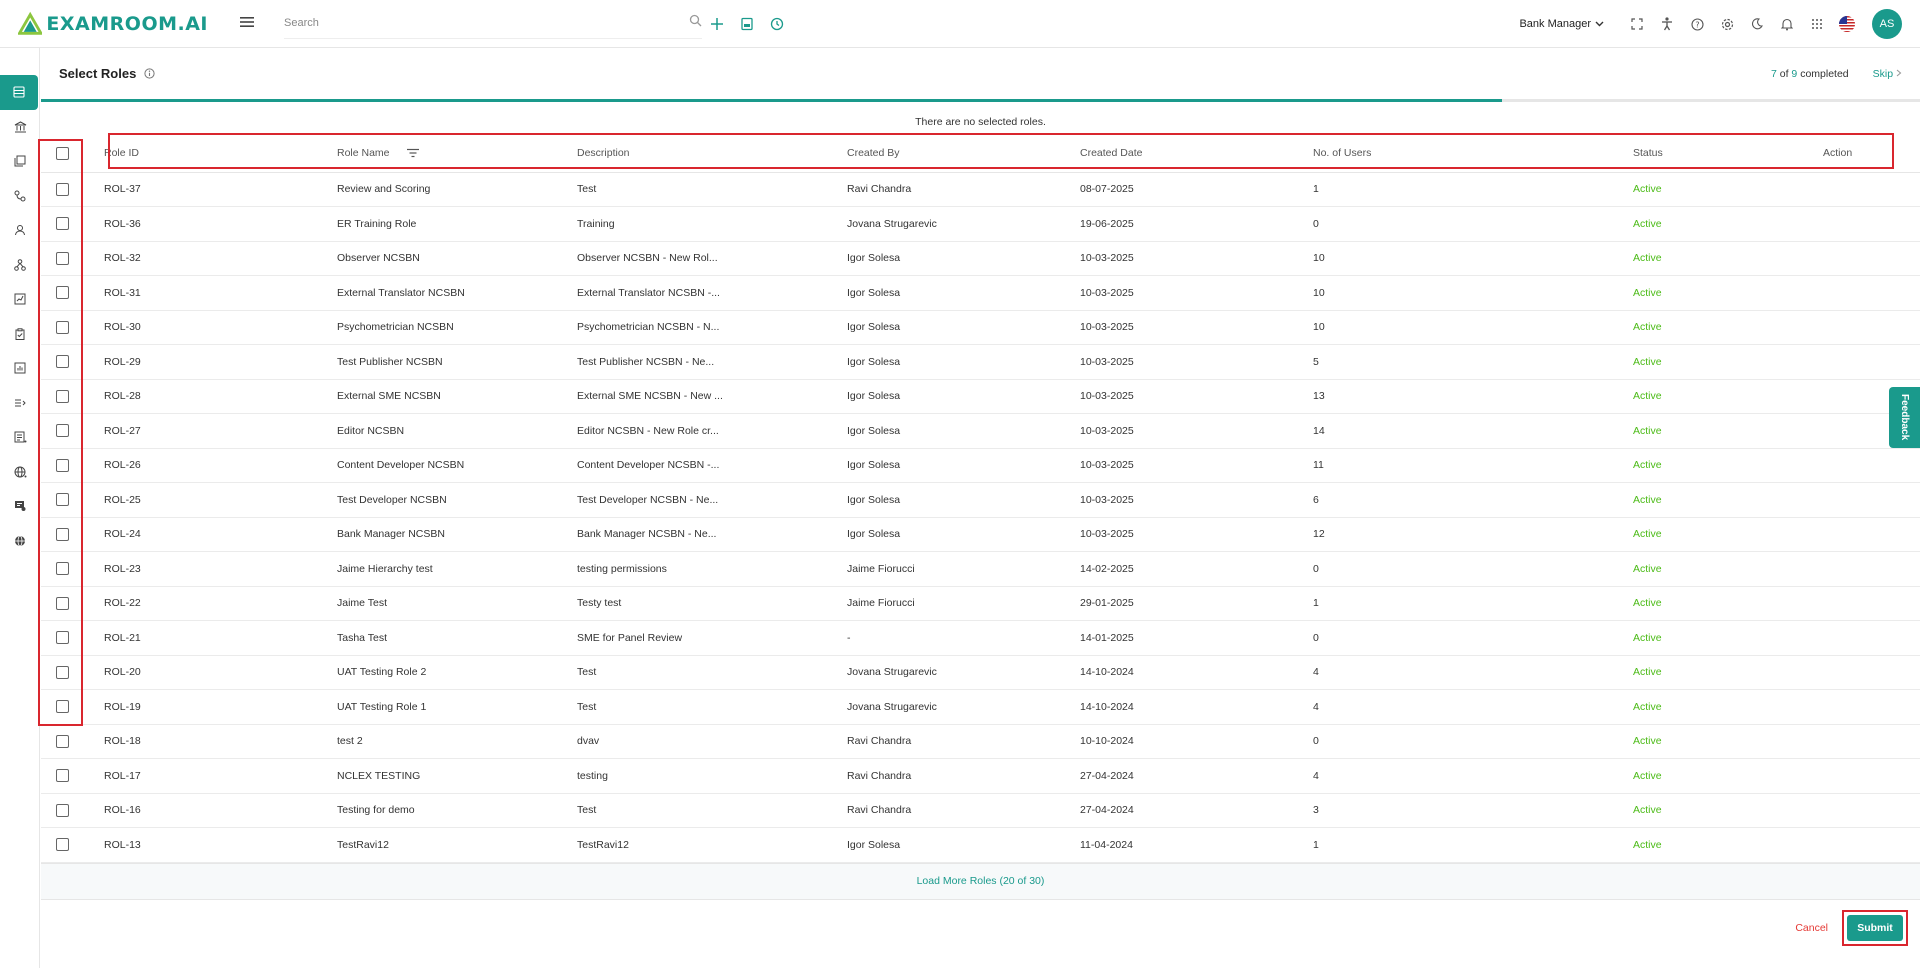  What do you see at coordinates (1667, 24) in the screenshot?
I see `accessibility-icon` at bounding box center [1667, 24].